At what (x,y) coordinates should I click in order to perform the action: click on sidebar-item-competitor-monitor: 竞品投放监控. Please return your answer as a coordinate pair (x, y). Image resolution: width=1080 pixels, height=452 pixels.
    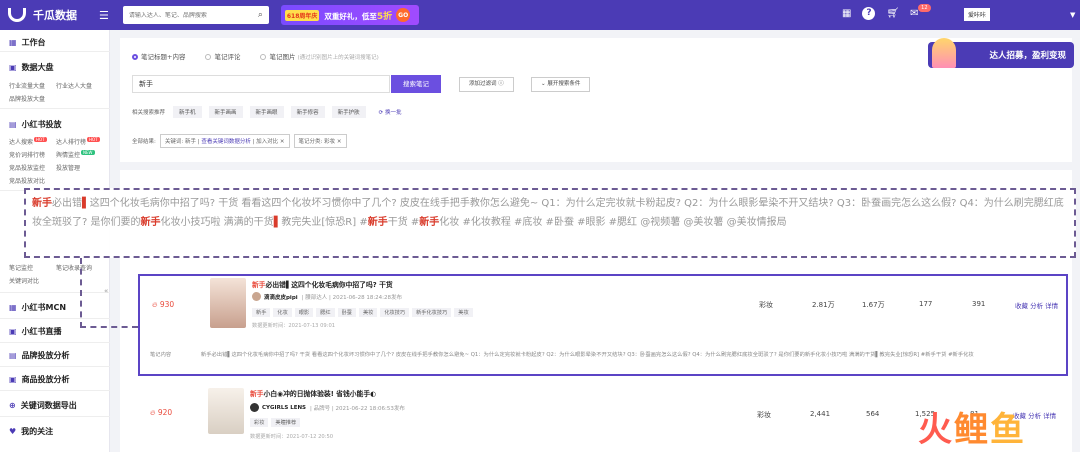
    Looking at the image, I should click on (27, 167).